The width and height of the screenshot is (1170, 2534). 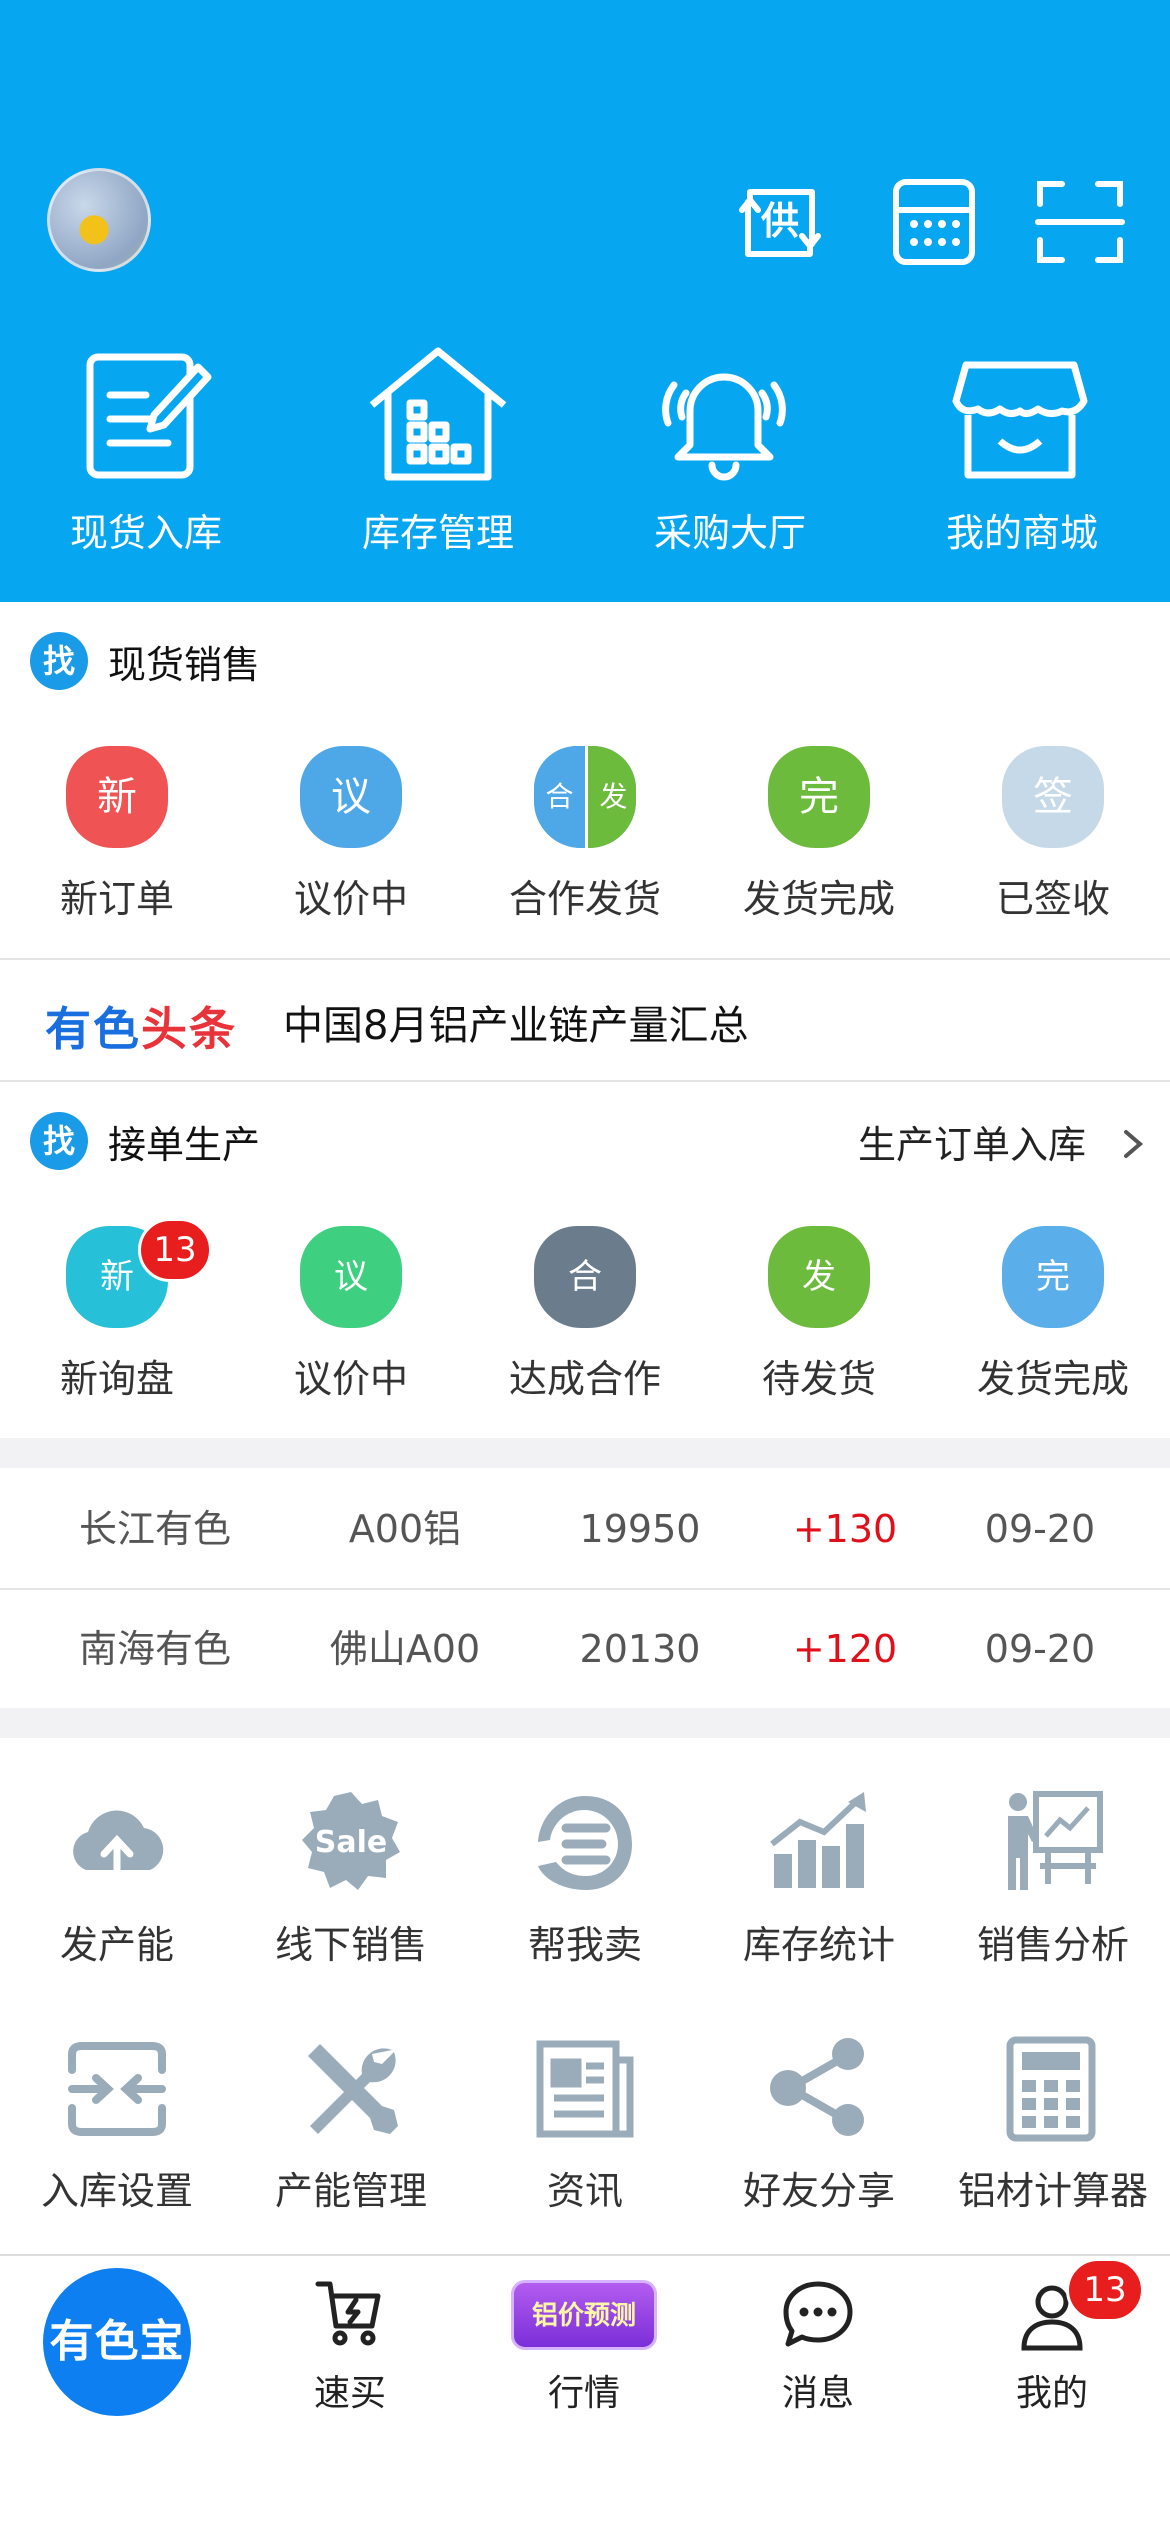 I want to click on inbound-settings-icon, so click(x=117, y=2089).